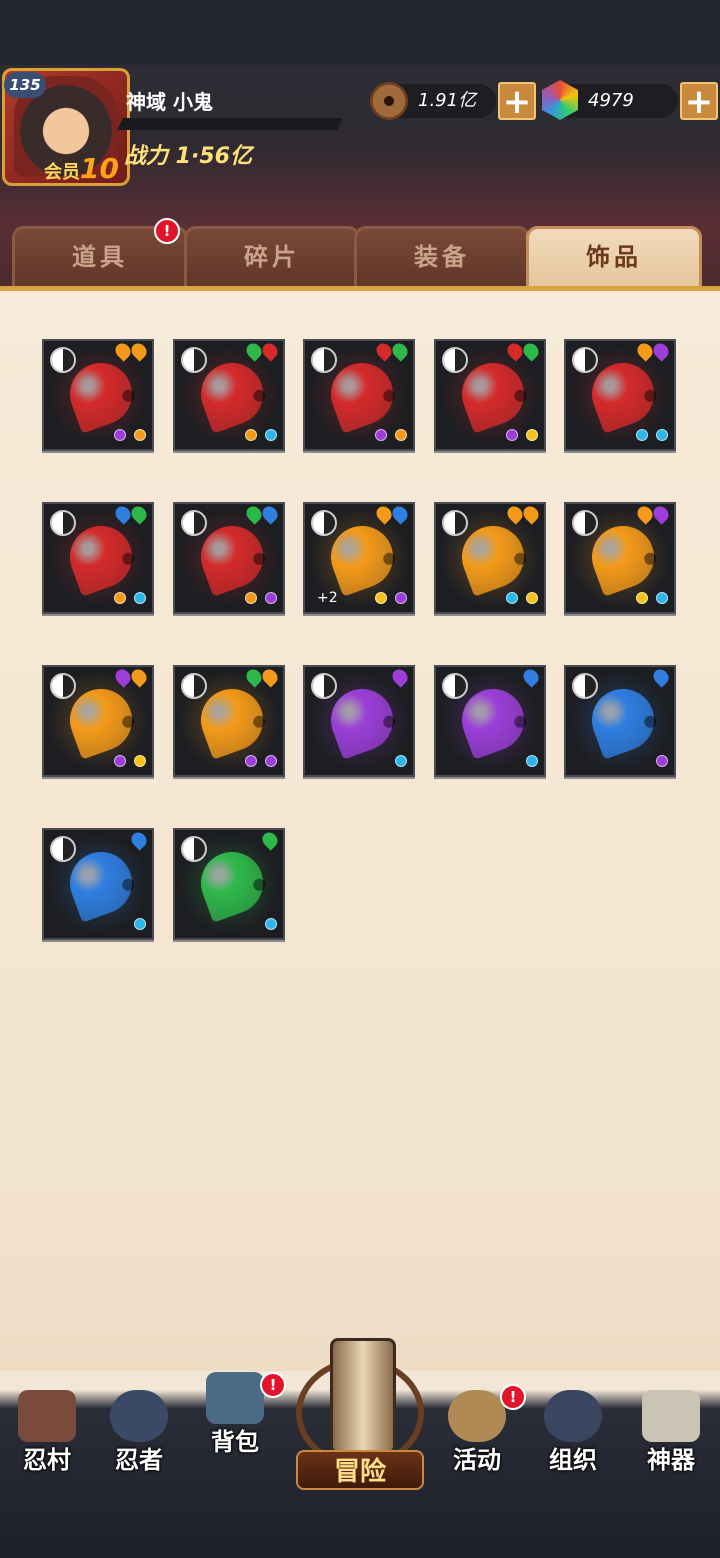 The width and height of the screenshot is (720, 1558). I want to click on add-coins-button: +, so click(517, 101).